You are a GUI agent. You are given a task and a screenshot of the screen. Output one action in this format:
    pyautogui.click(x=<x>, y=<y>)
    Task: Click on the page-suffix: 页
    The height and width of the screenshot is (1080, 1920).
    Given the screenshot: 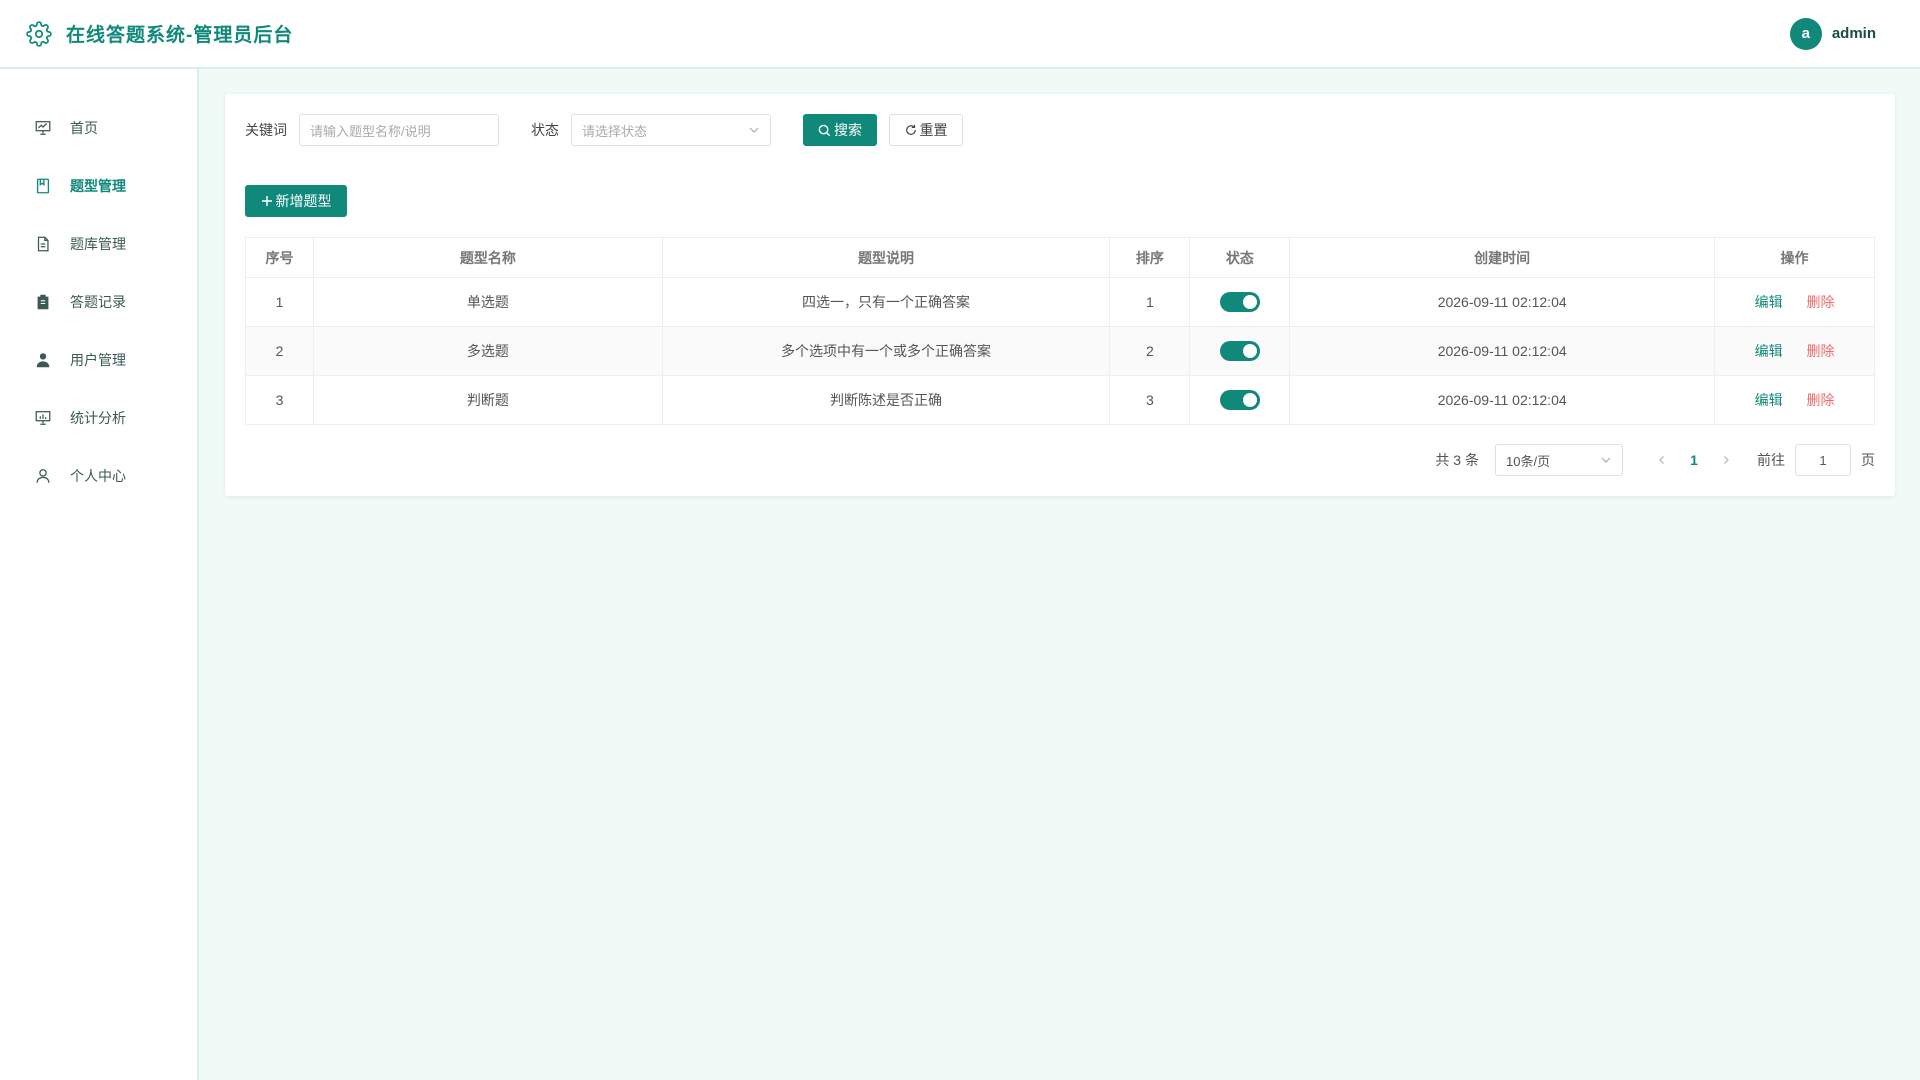 What is the action you would take?
    pyautogui.click(x=1868, y=460)
    